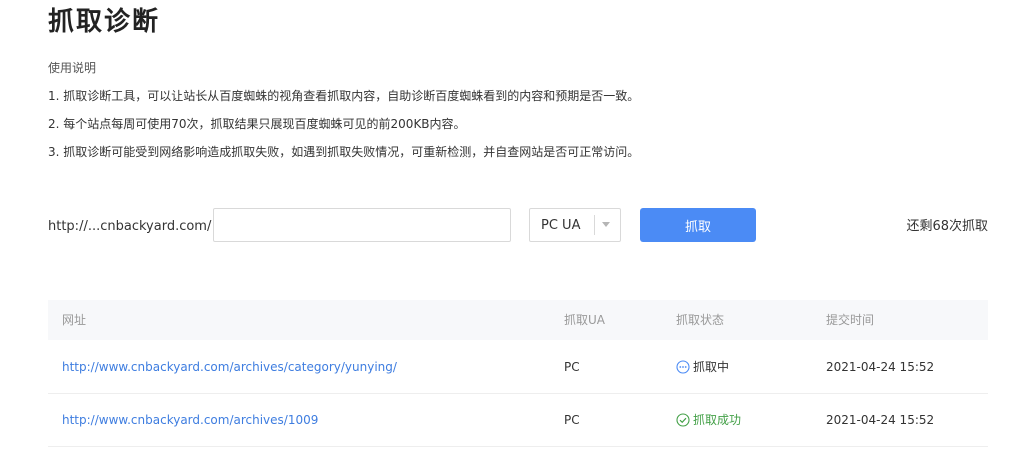 The image size is (1024, 463). What do you see at coordinates (74, 320) in the screenshot?
I see `header-url: 网址` at bounding box center [74, 320].